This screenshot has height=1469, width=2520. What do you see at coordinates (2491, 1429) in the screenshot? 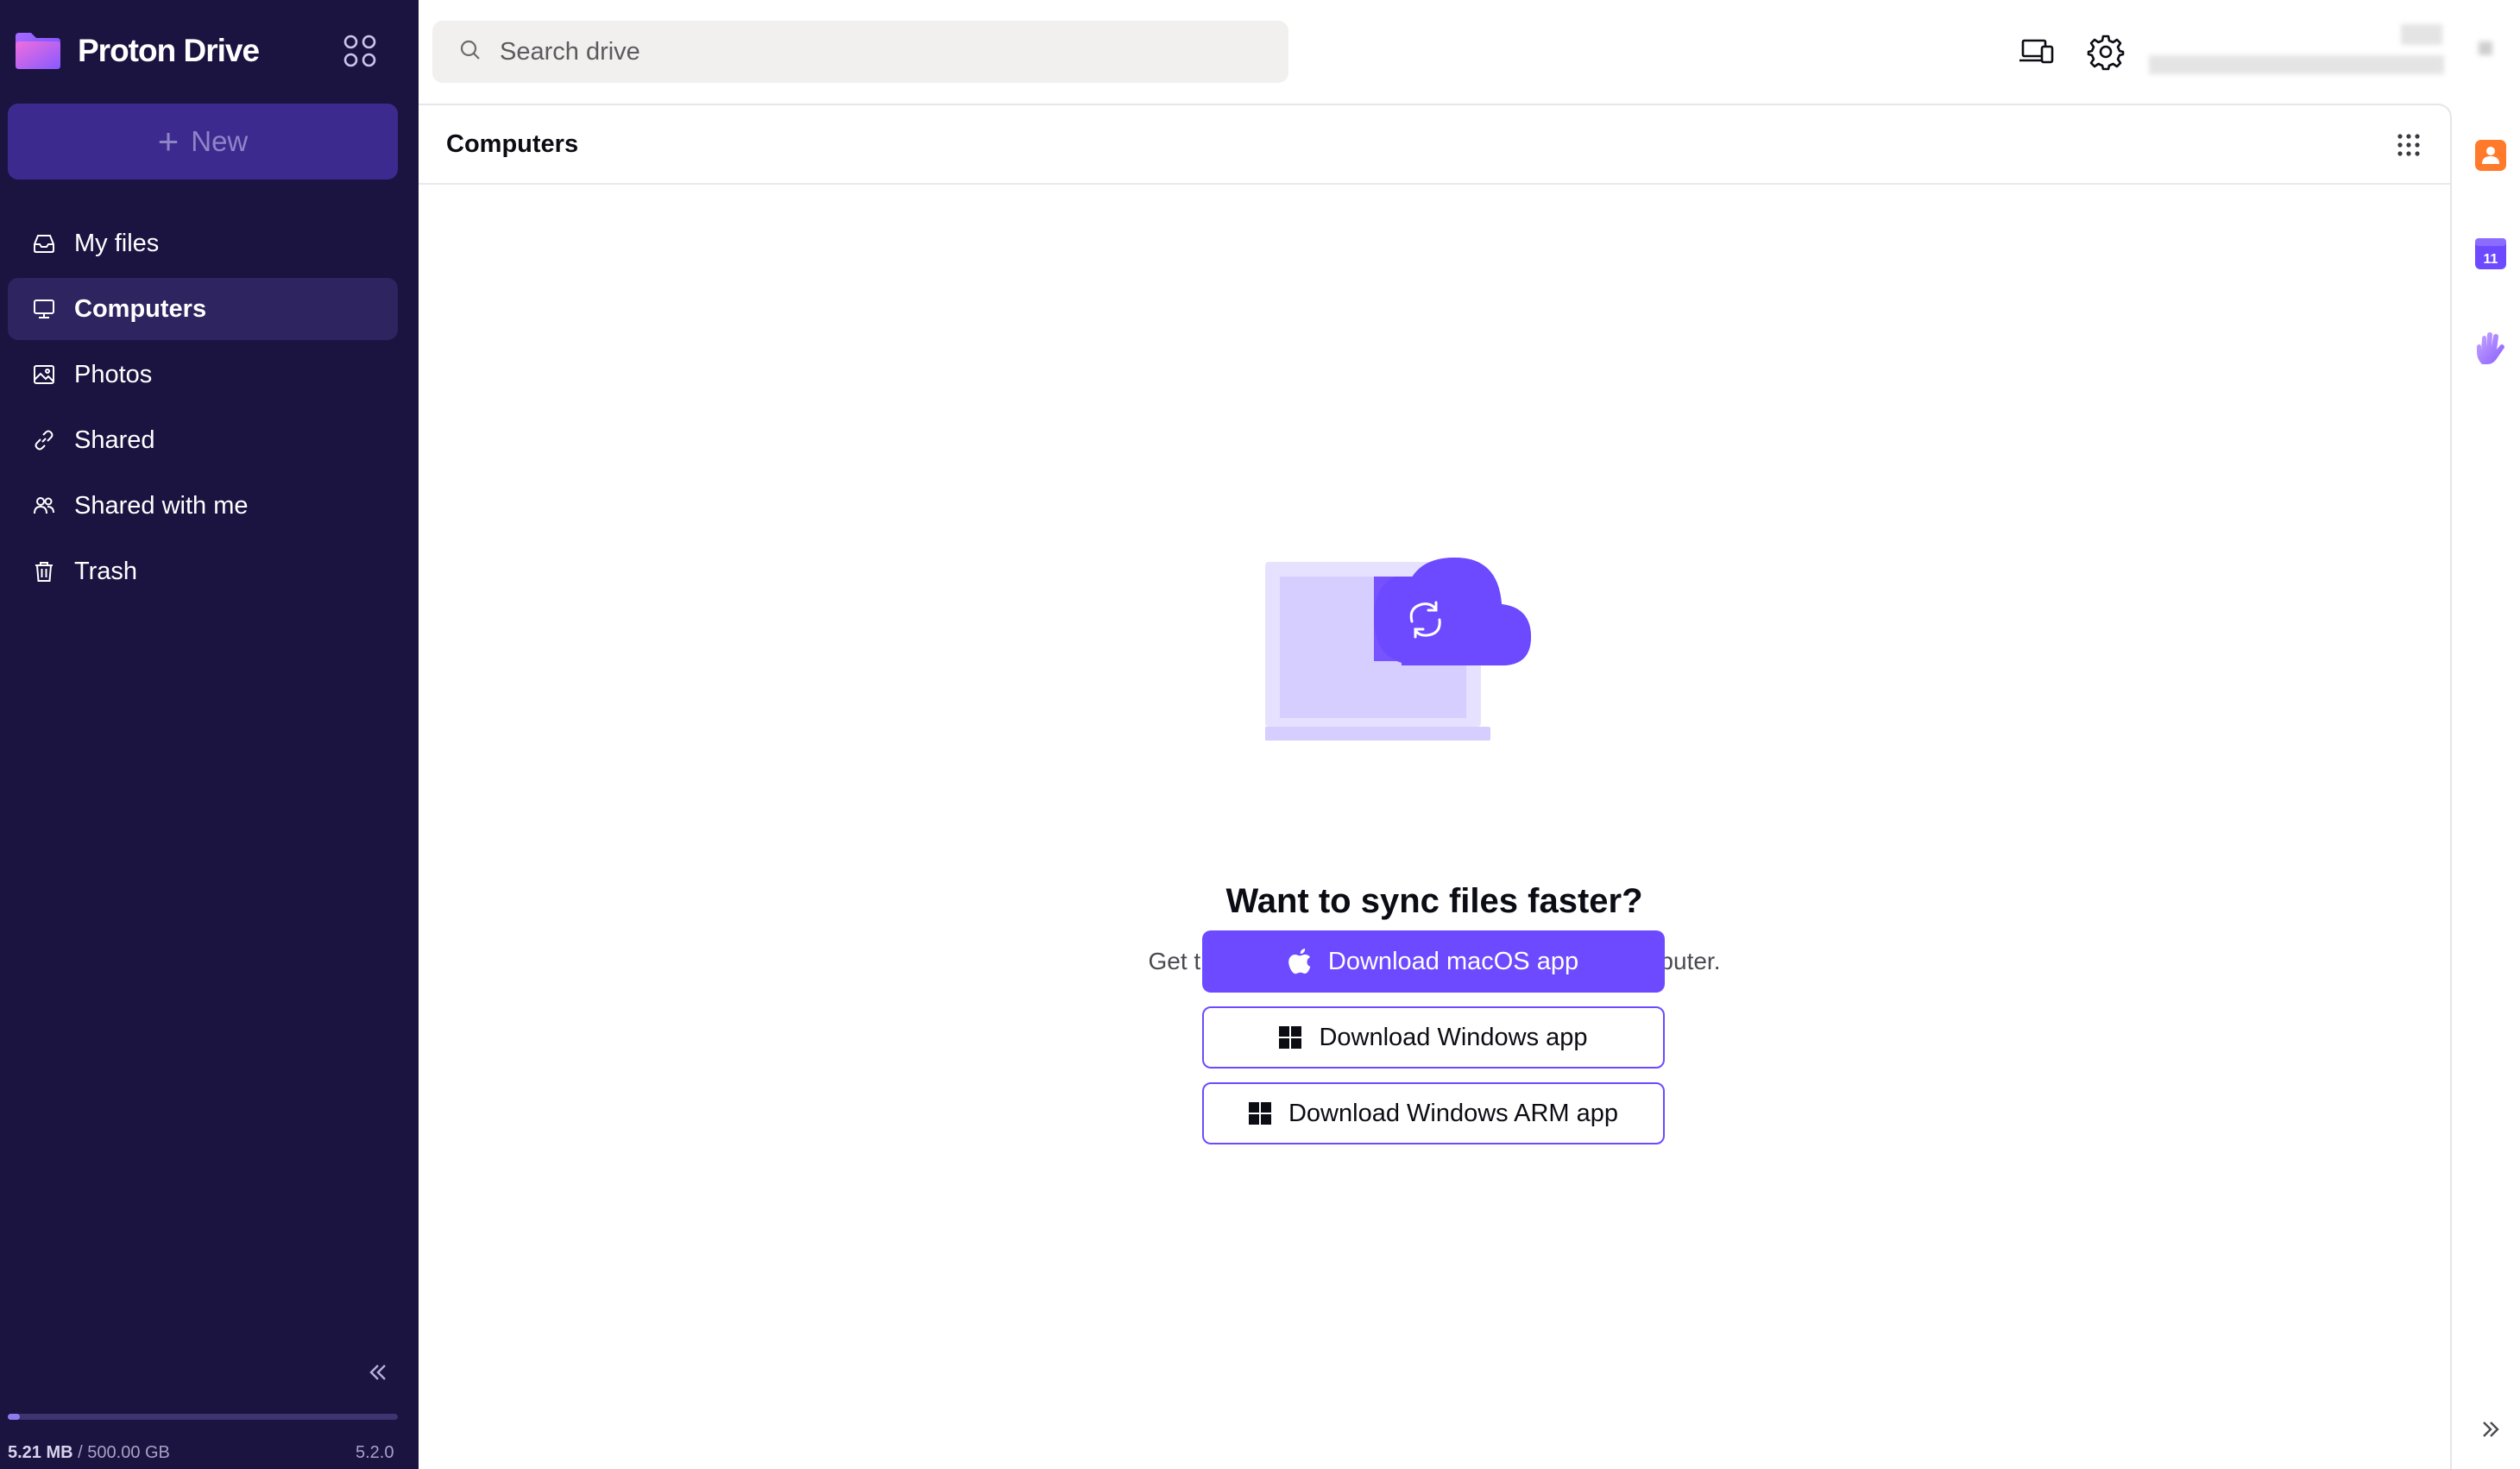
I see `expand-rail-icon` at bounding box center [2491, 1429].